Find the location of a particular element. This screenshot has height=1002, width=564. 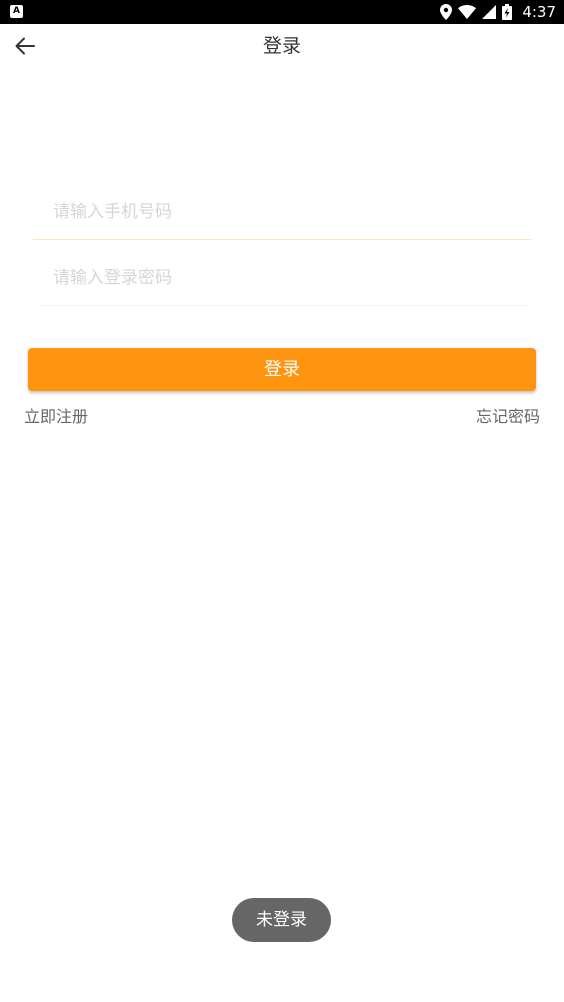

toolbar: 登录 is located at coordinates (282, 46).